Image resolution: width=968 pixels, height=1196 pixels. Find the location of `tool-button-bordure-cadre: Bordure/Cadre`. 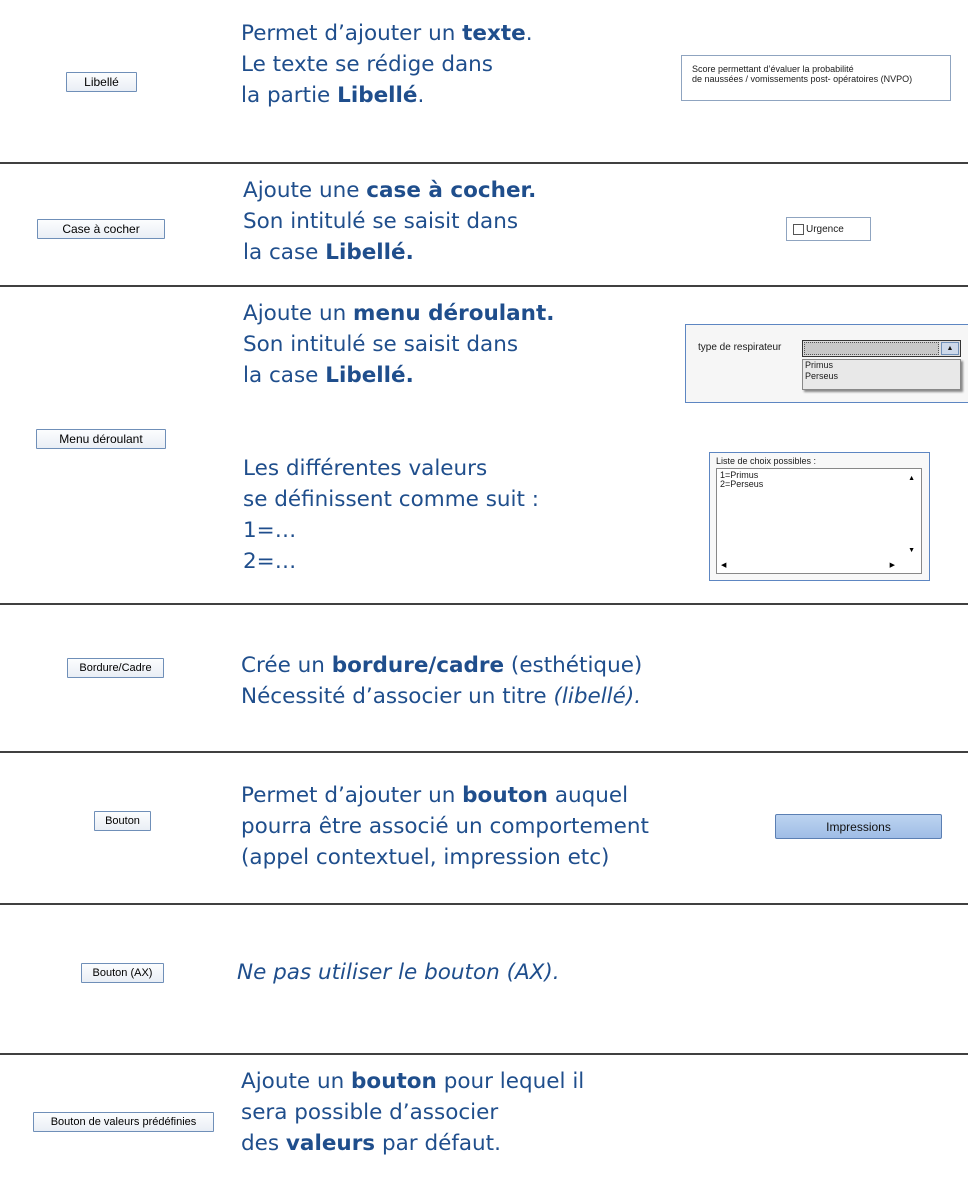

tool-button-bordure-cadre: Bordure/Cadre is located at coordinates (115, 668).